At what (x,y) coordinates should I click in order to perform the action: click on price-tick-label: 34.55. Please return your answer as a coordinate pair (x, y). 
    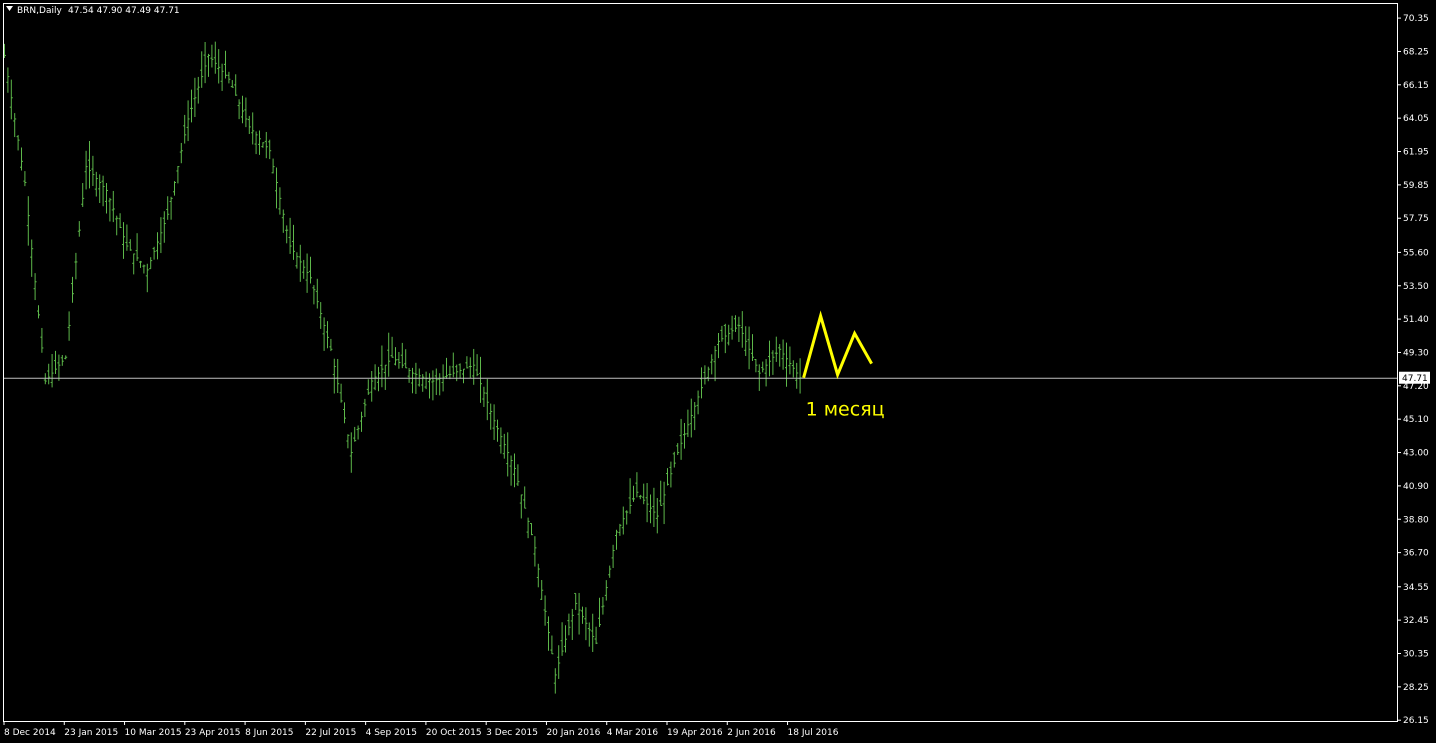
    Looking at the image, I should click on (1416, 588).